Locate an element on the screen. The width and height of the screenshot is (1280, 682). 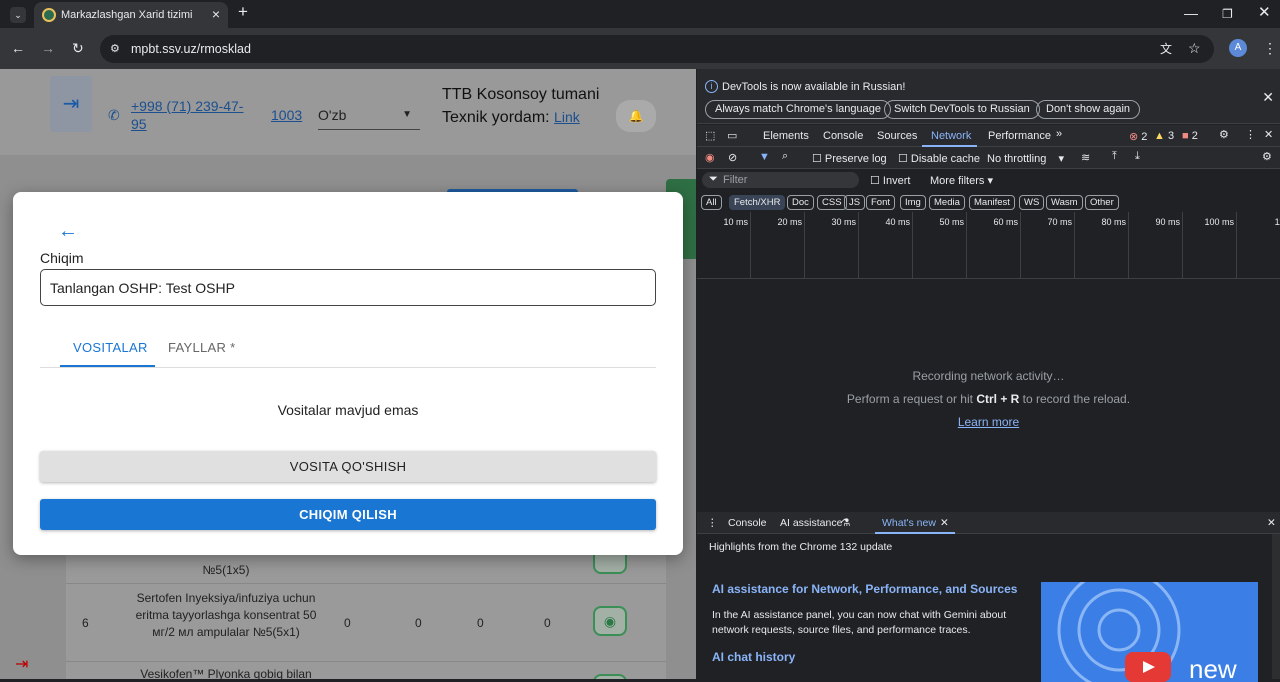
network-conditions-icon: ≋ is located at coordinates (1085, 157).